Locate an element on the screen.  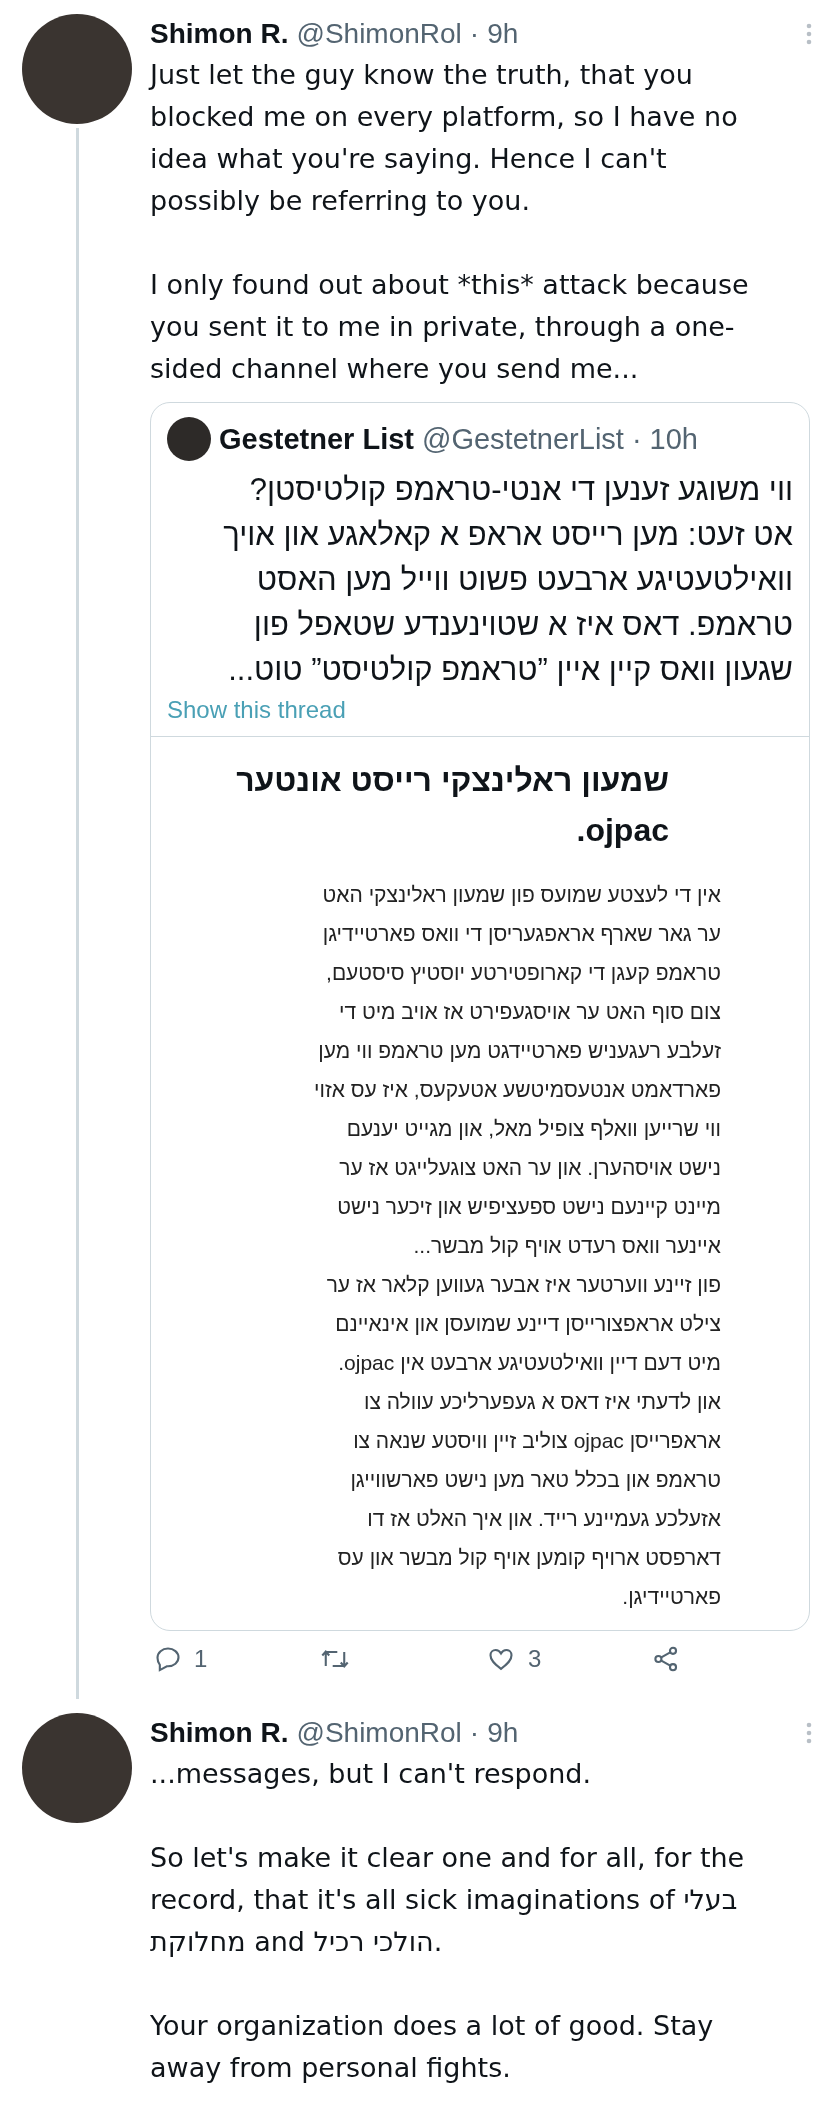
reply-button: 1 is located at coordinates (237, 1659).